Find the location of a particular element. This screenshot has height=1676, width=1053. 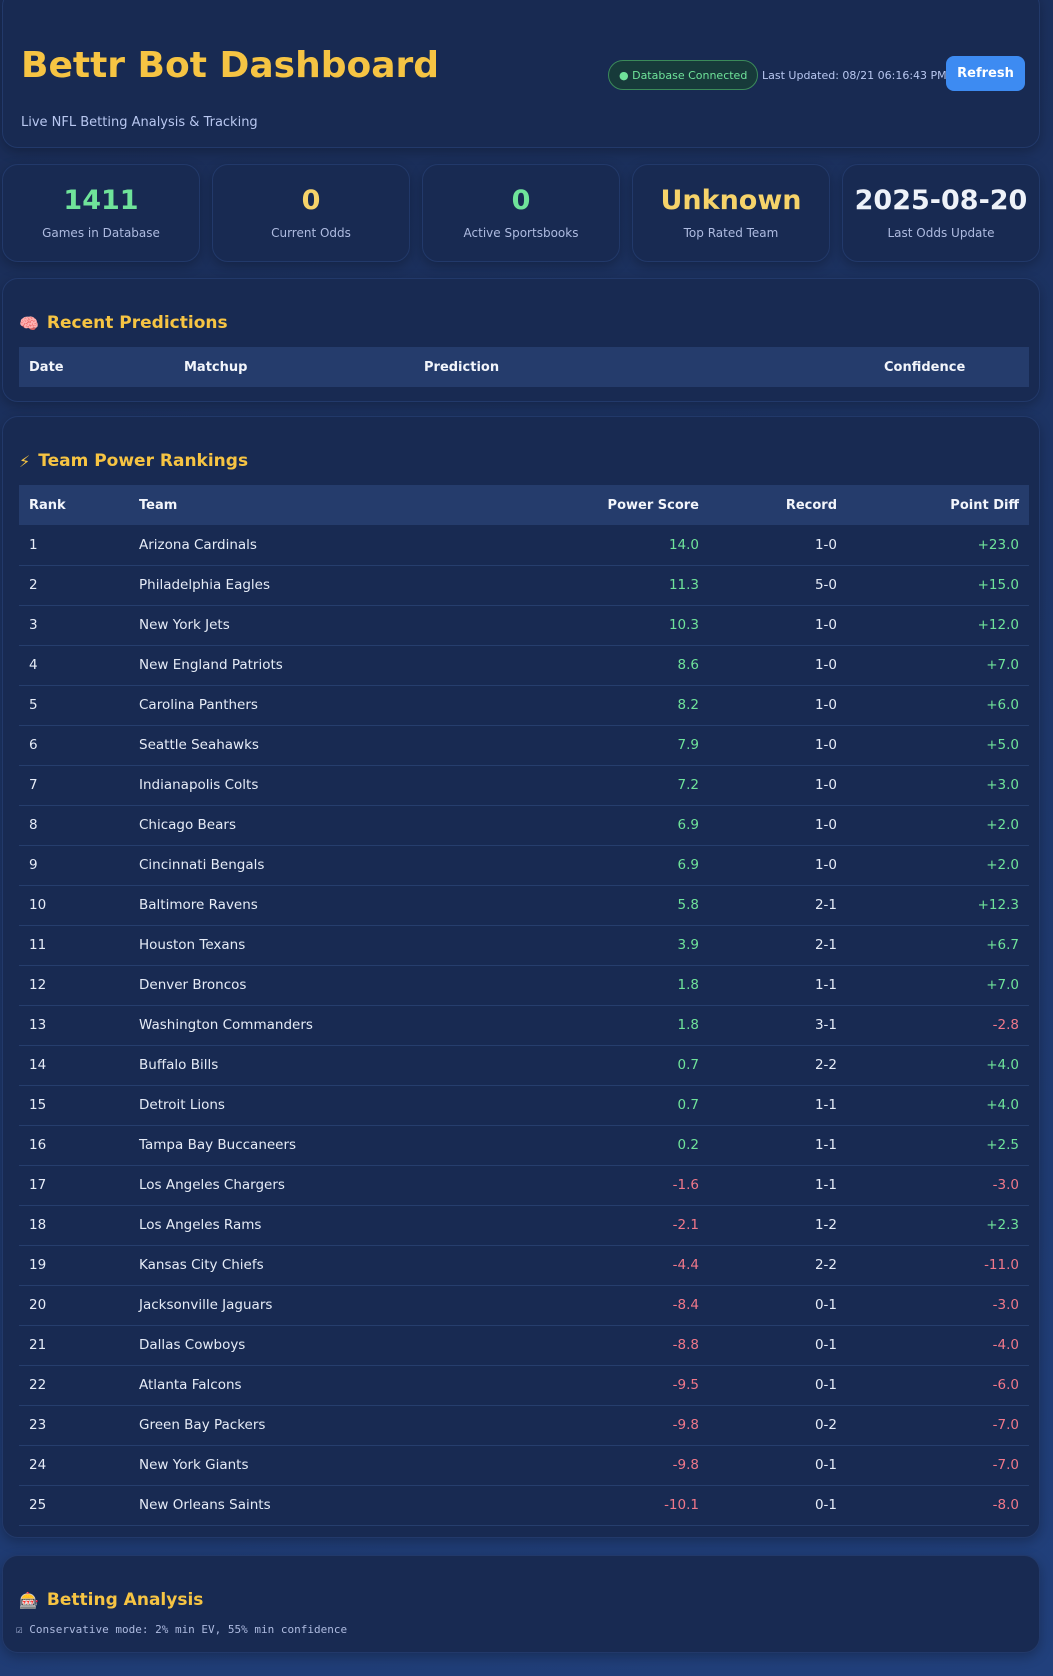

table-row: 18 Los Angeles Rams -2.1 1-2 +2.3 is located at coordinates (524, 1225).